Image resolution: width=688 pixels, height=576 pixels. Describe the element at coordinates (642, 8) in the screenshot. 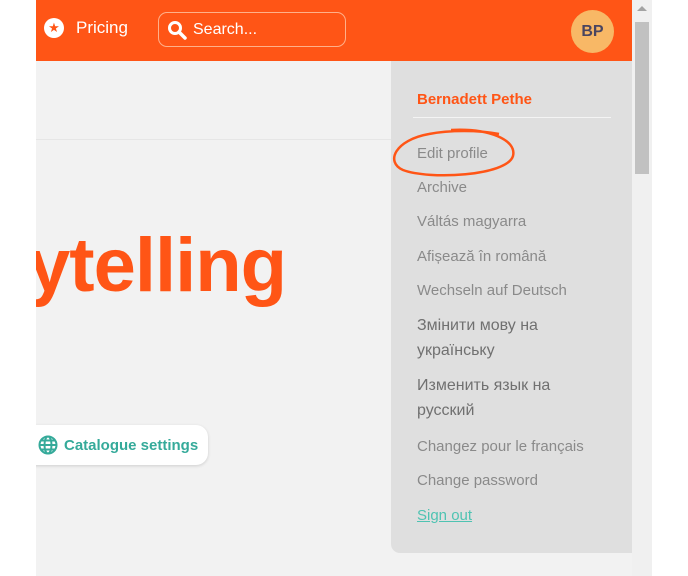

I see `scroll-up-icon` at that location.